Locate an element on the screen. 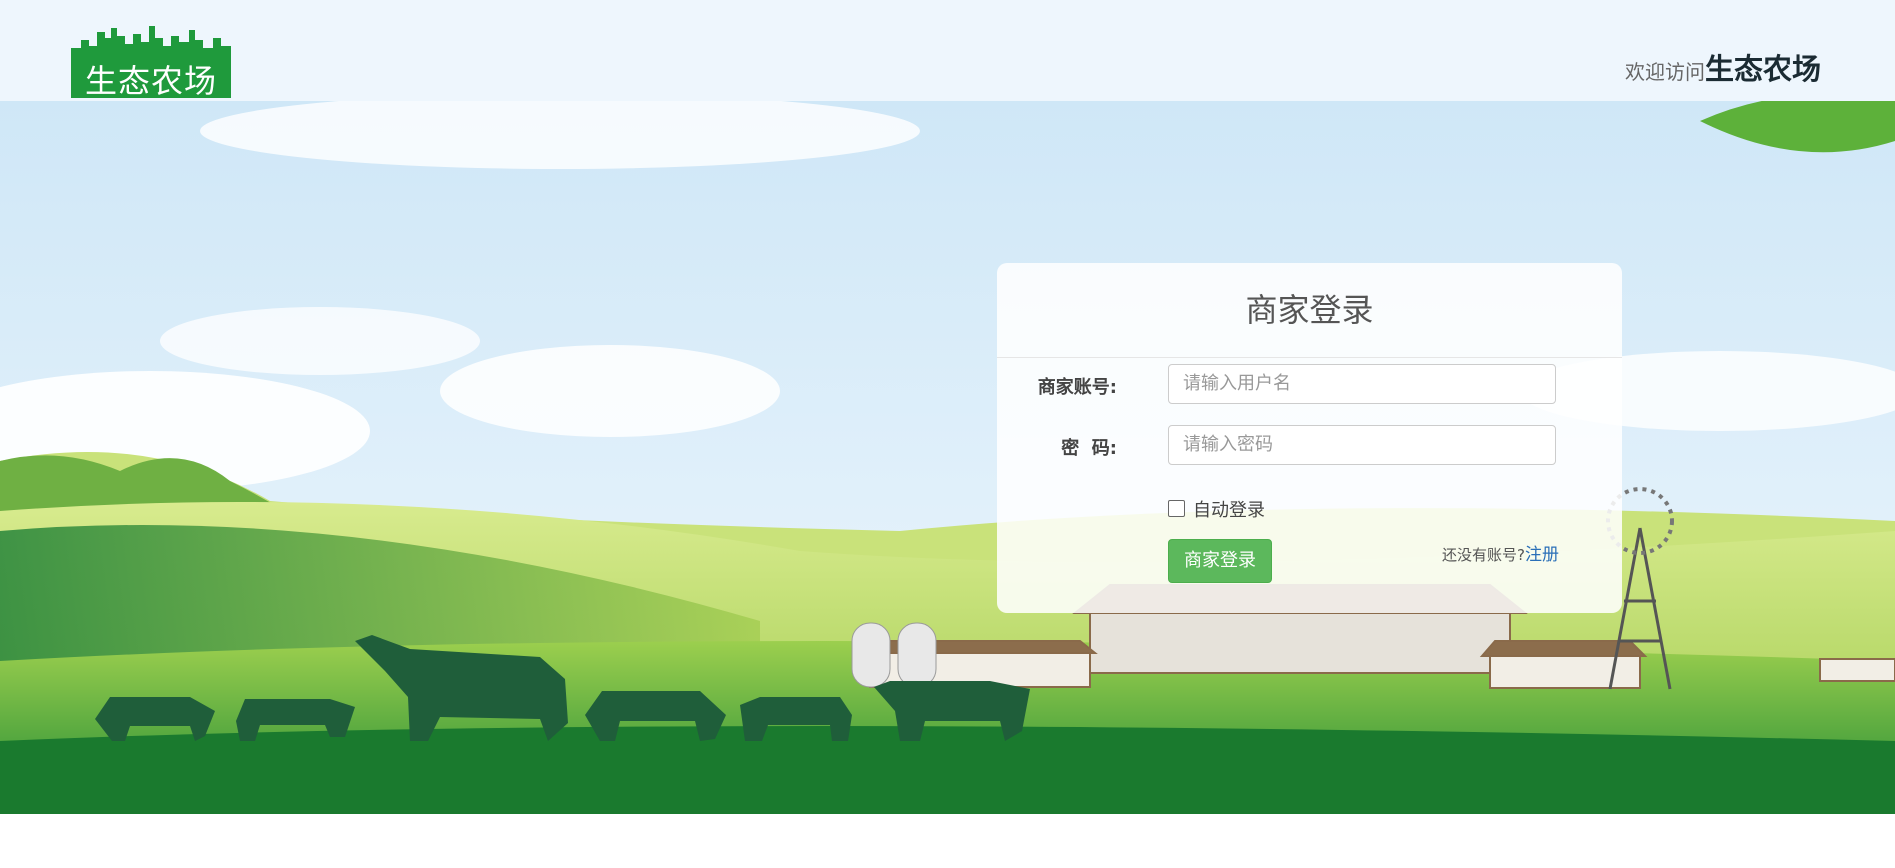 The height and width of the screenshot is (868, 1895). welcome-message: 欢迎访问生态农场 is located at coordinates (1723, 67).